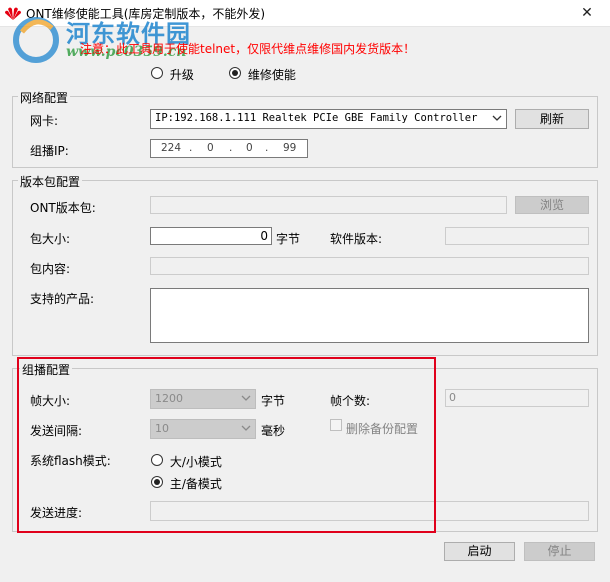 This screenshot has width=610, height=582. Describe the element at coordinates (63, 208) in the screenshot. I see `ont-package-label: ONT版本包:` at that location.